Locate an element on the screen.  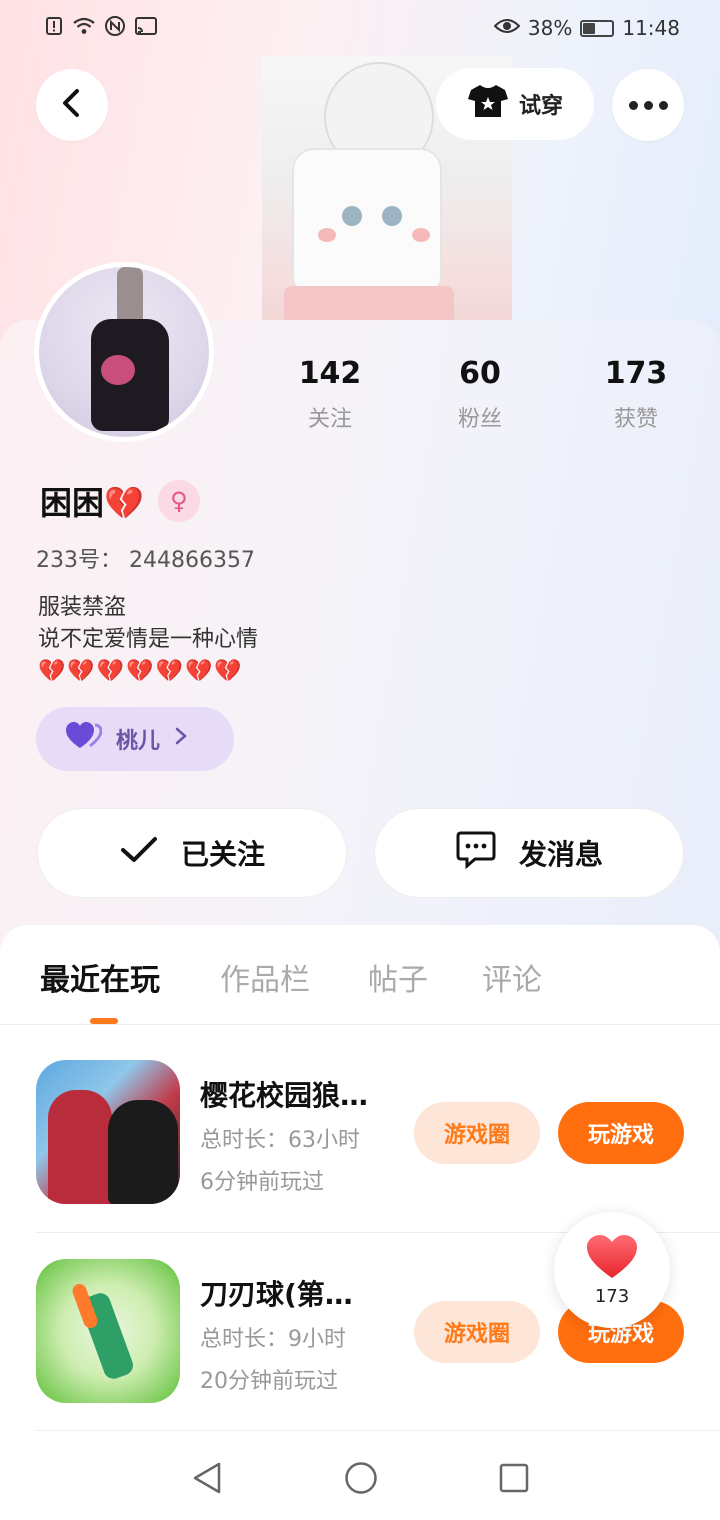
clock-time: 11:48 is located at coordinates (651, 28).